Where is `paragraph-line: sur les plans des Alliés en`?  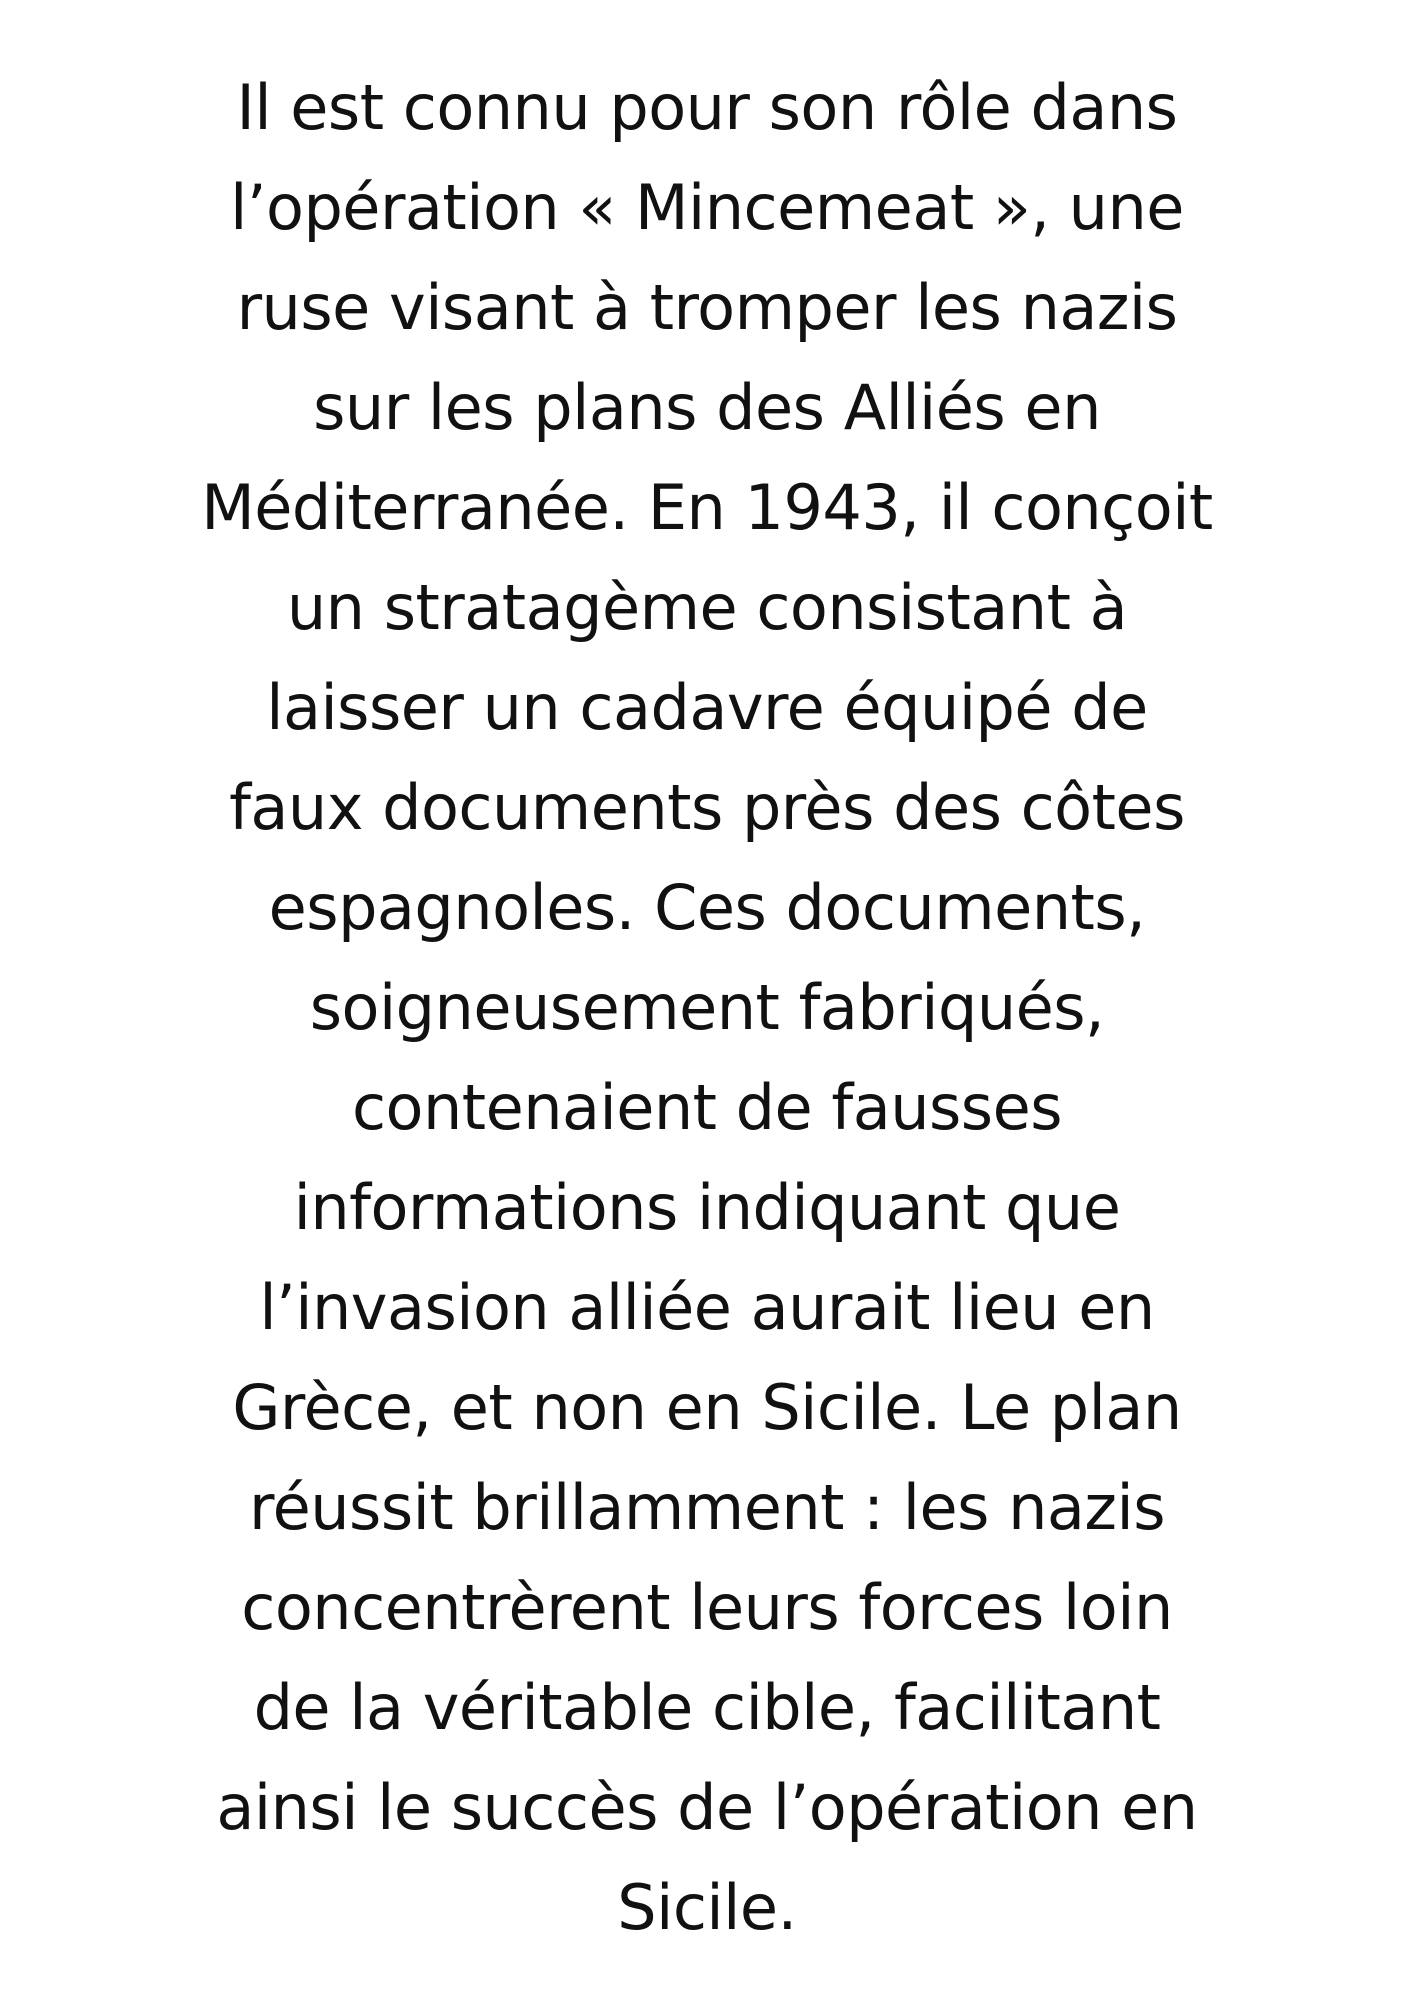 paragraph-line: sur les plans des Alliés en is located at coordinates (707, 407).